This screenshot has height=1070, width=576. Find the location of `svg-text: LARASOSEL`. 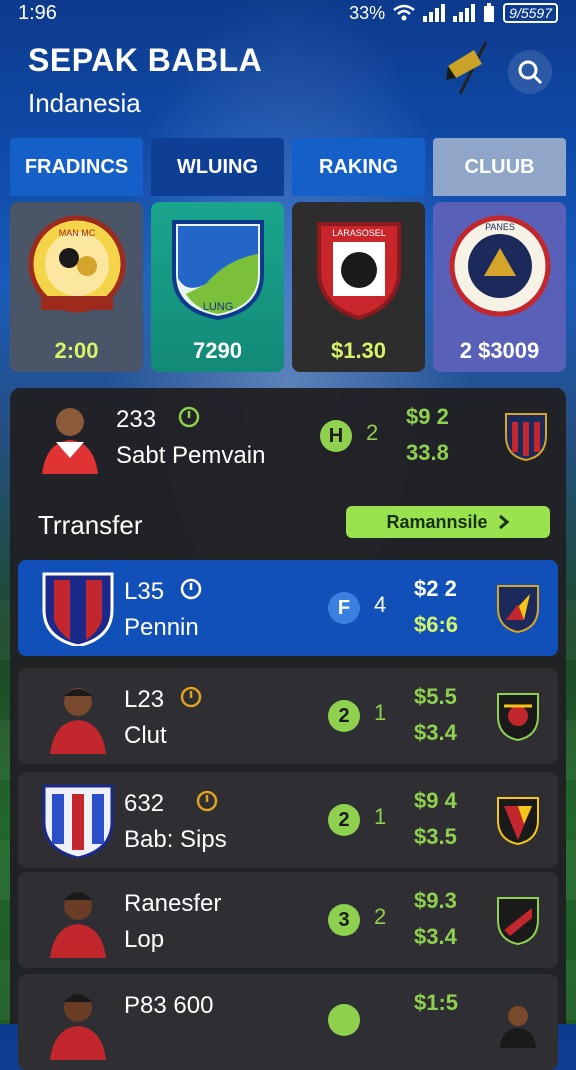

svg-text: LARASOSEL is located at coordinates (359, 233).